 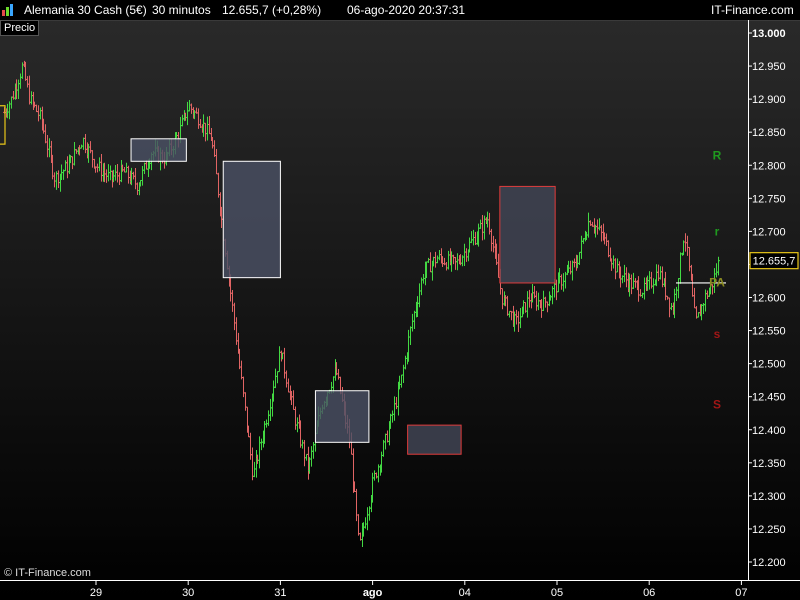 I want to click on x-tick-label: 29, so click(x=96, y=593).